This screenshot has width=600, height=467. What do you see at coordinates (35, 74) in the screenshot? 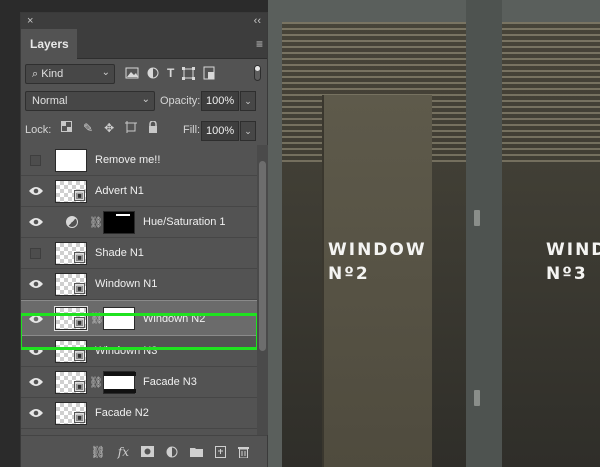
I see `search-icon: ⌕` at bounding box center [35, 74].